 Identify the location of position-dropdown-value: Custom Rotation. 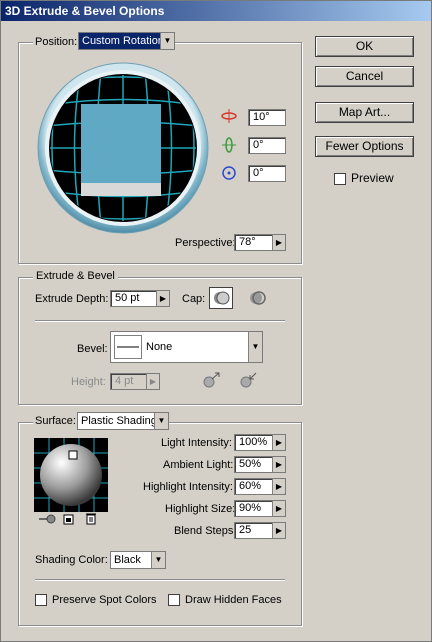
(123, 41).